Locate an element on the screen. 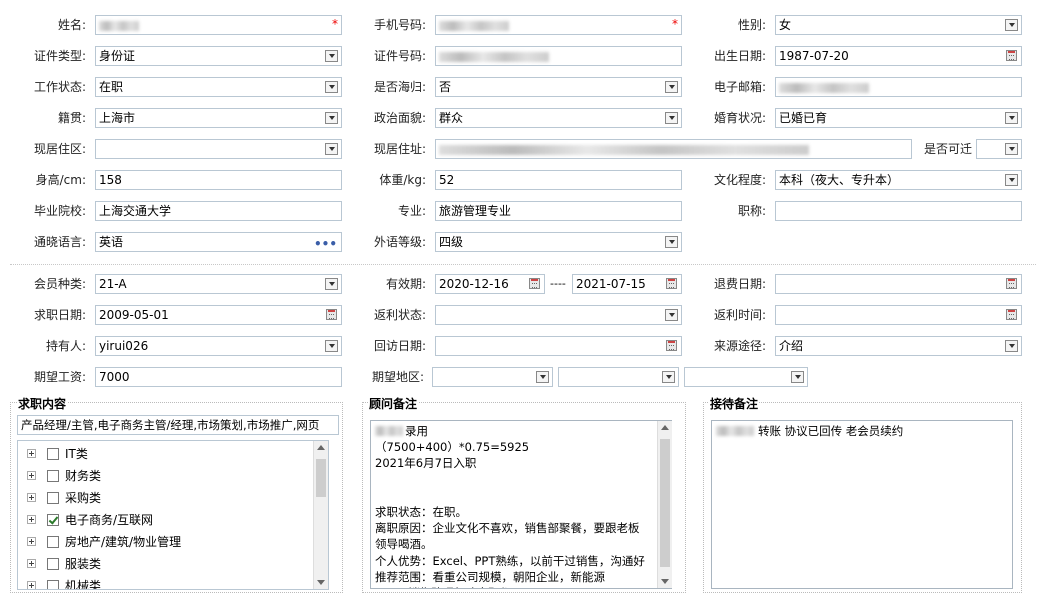 The width and height of the screenshot is (1041, 593). reception-notes-textarea: 转账 协议已回传 老会员续约 is located at coordinates (862, 504).